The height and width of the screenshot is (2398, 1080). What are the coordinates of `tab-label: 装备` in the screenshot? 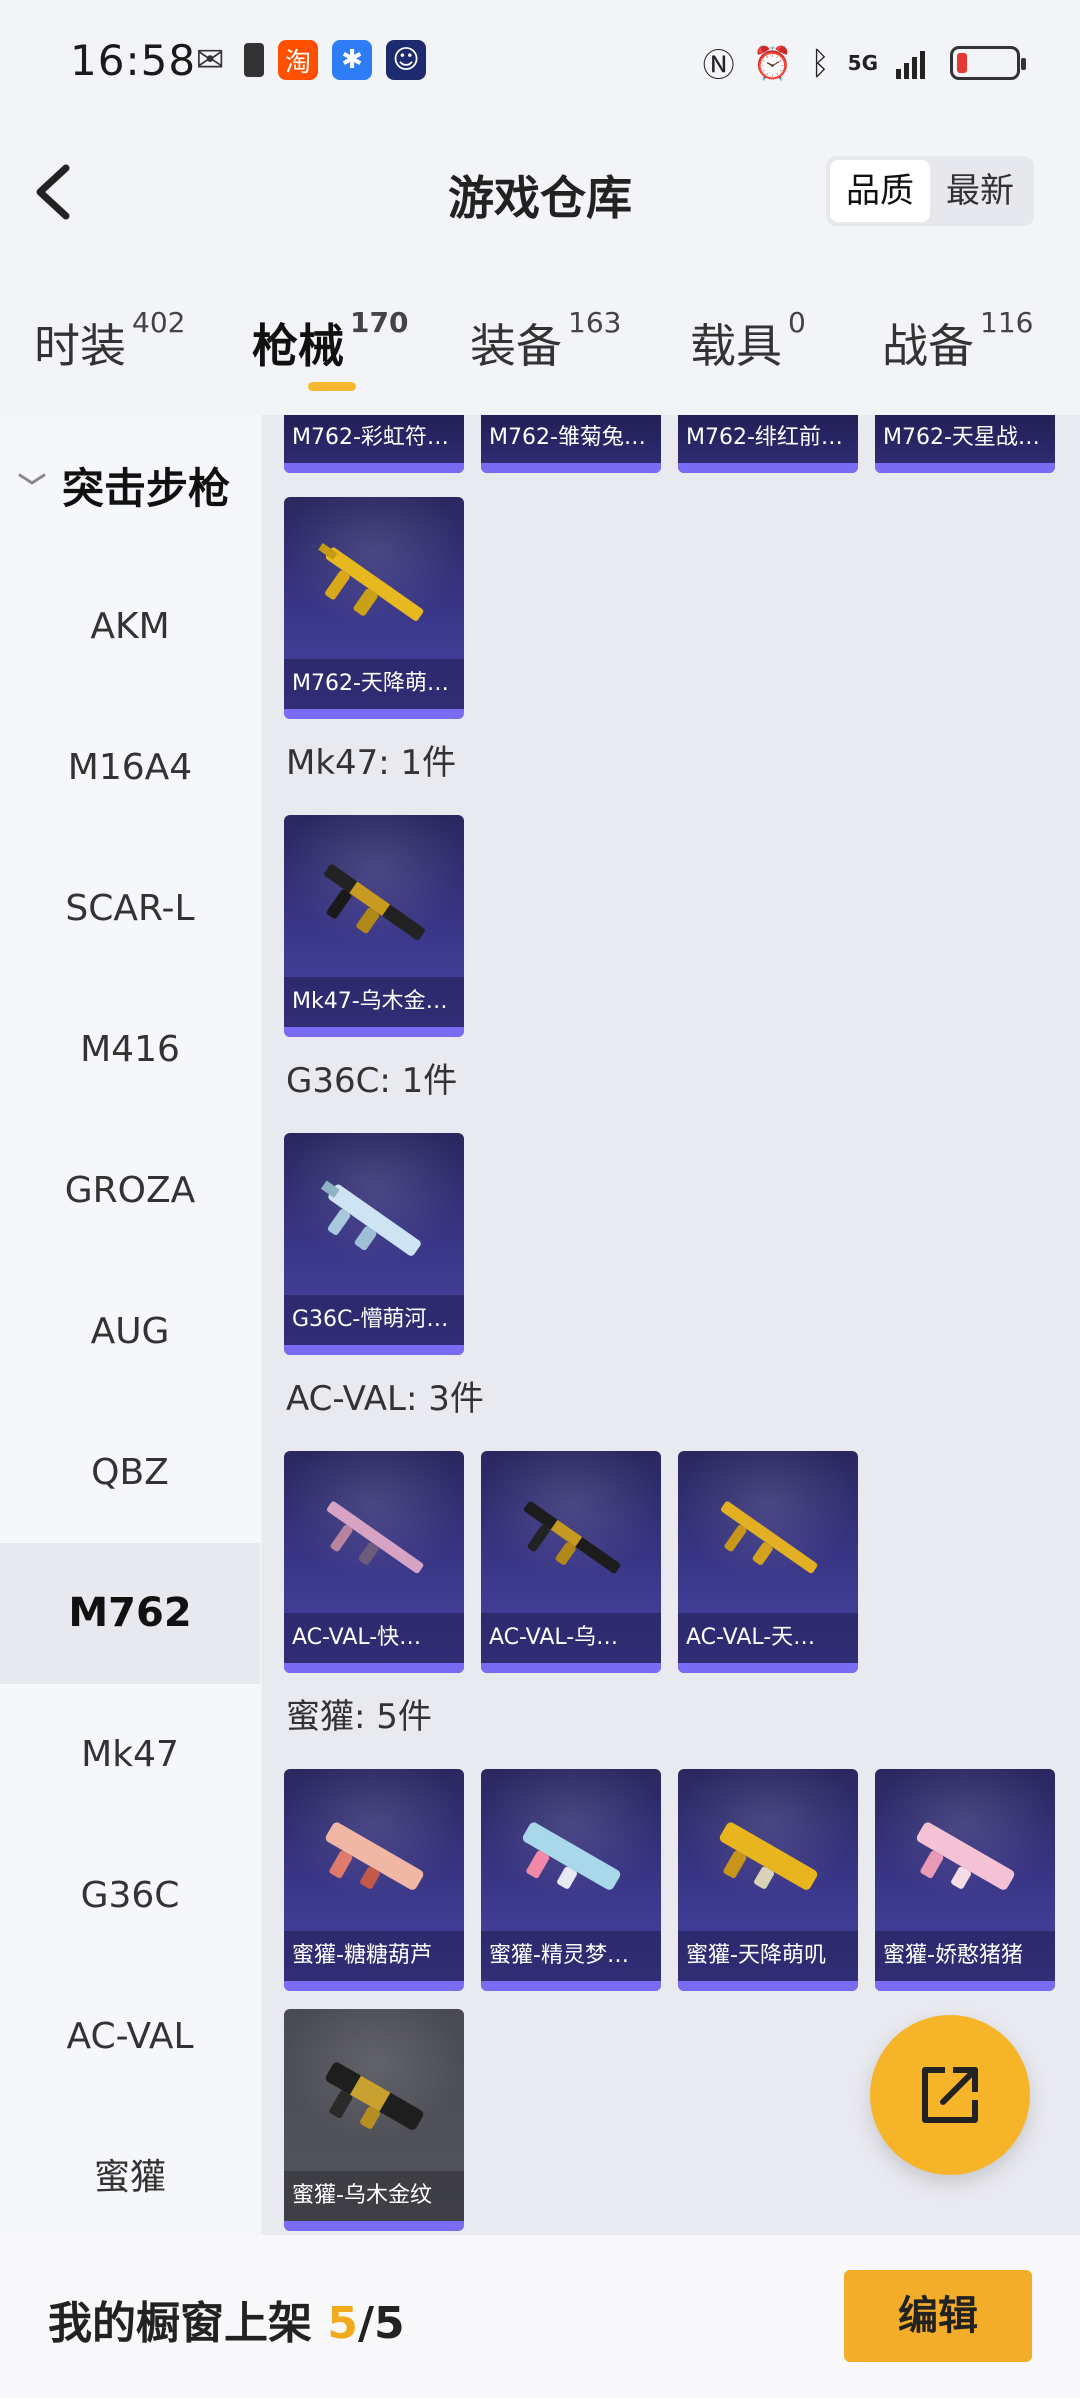 It's located at (516, 346).